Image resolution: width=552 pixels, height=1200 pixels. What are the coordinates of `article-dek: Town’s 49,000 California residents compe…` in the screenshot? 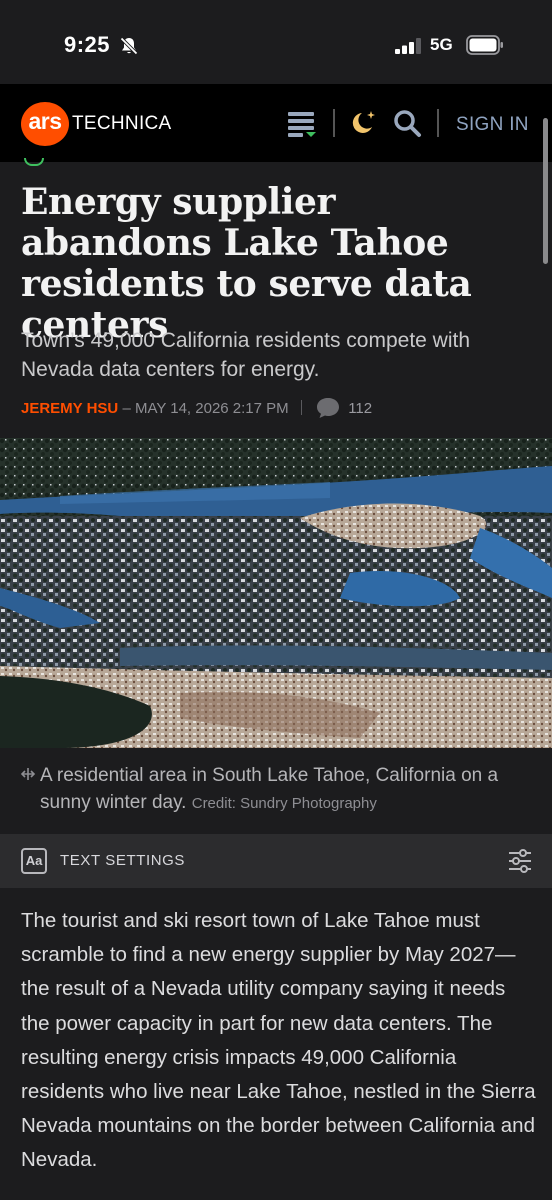 It's located at (246, 355).